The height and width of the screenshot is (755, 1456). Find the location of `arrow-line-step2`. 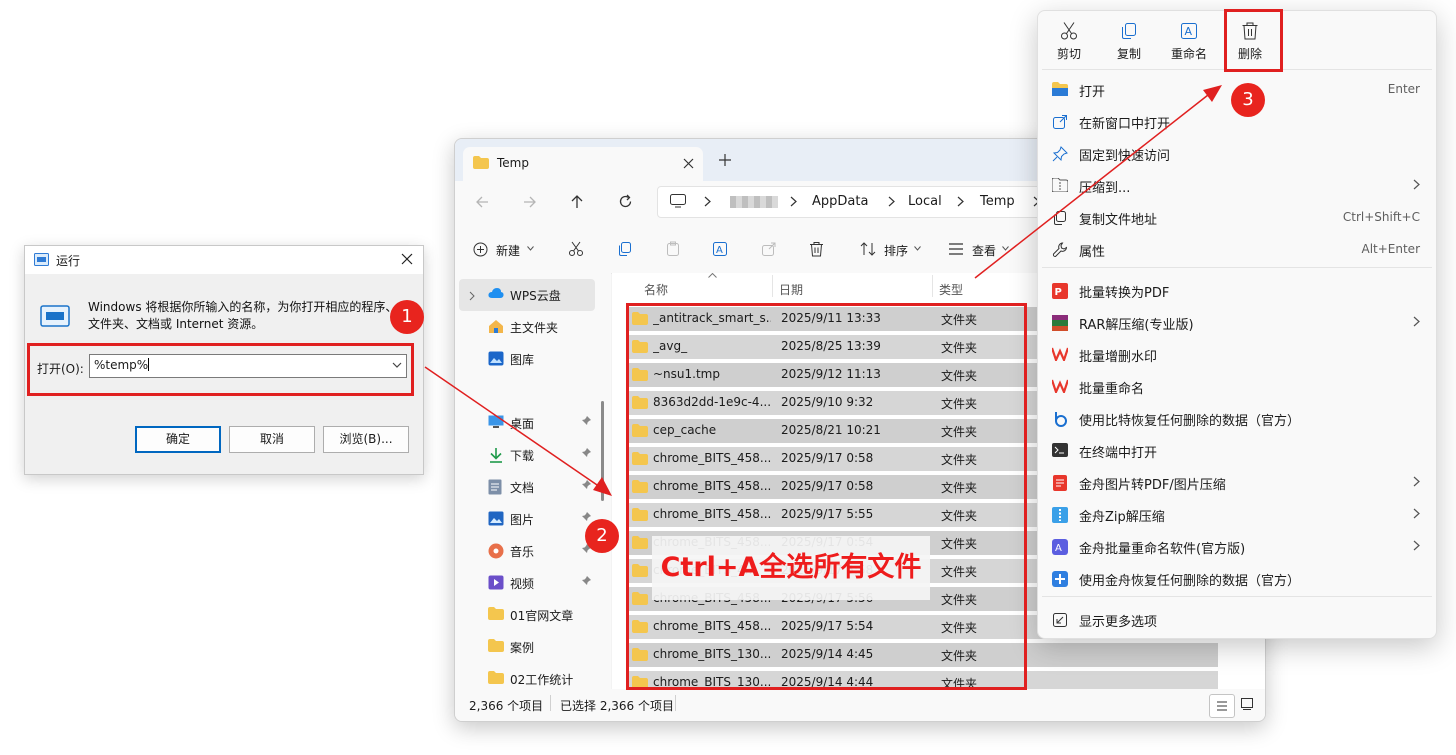

arrow-line-step2 is located at coordinates (512, 427).